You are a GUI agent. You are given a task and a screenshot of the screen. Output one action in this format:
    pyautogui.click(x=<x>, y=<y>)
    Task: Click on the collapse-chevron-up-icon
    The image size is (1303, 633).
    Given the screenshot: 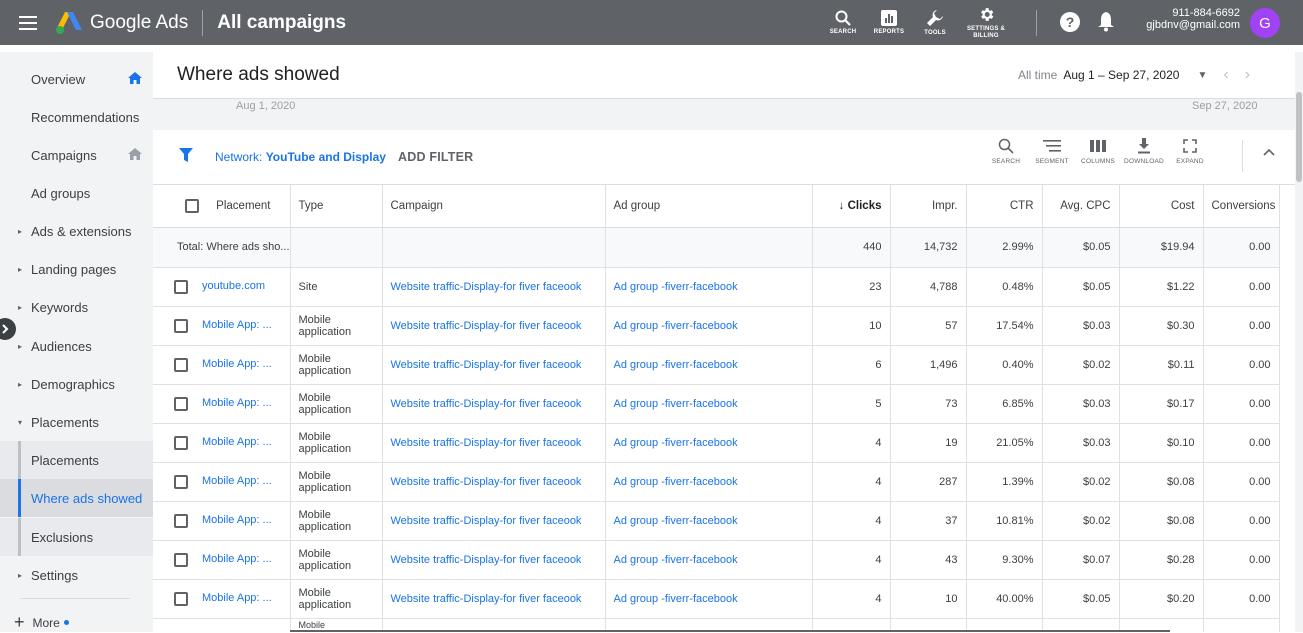 What is the action you would take?
    pyautogui.click(x=1269, y=152)
    